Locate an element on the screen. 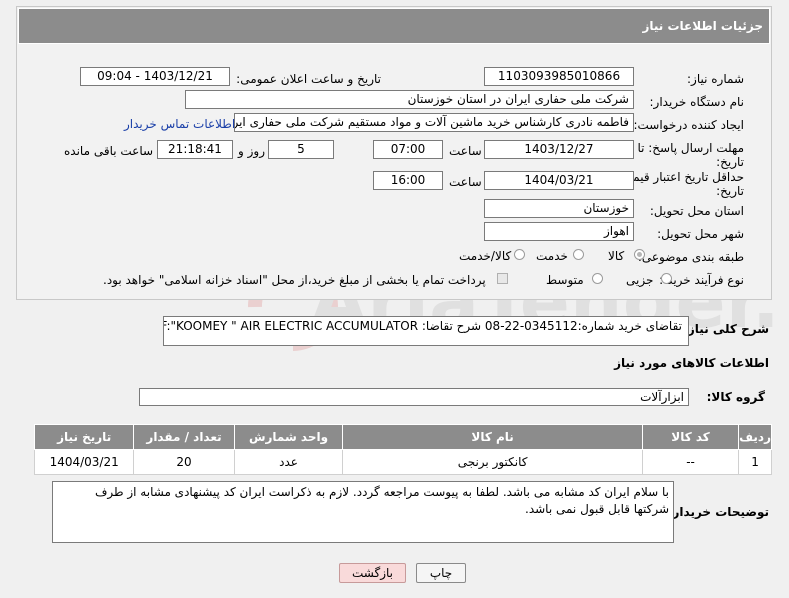 Image resolution: width=789 pixels, height=598 pixels. price-validity-time-field: 16:00 is located at coordinates (408, 180).